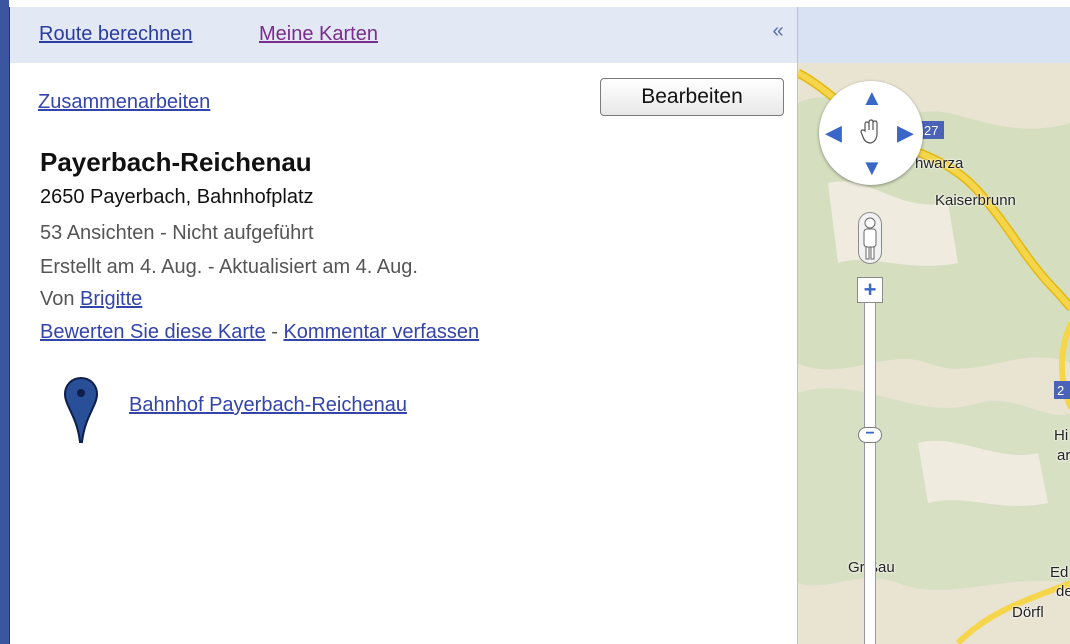  What do you see at coordinates (60, 299) in the screenshot?
I see `author-prefix: Von` at bounding box center [60, 299].